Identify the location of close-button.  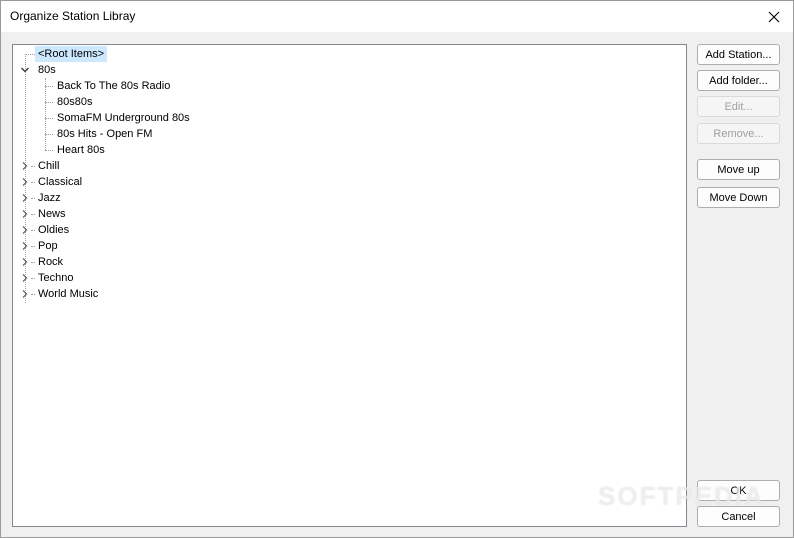
(774, 16).